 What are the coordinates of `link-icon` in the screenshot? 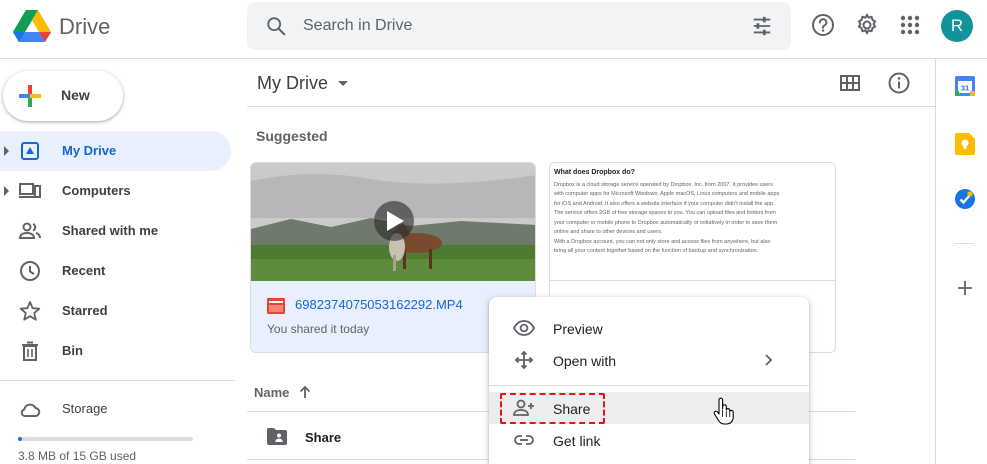 It's located at (524, 440).